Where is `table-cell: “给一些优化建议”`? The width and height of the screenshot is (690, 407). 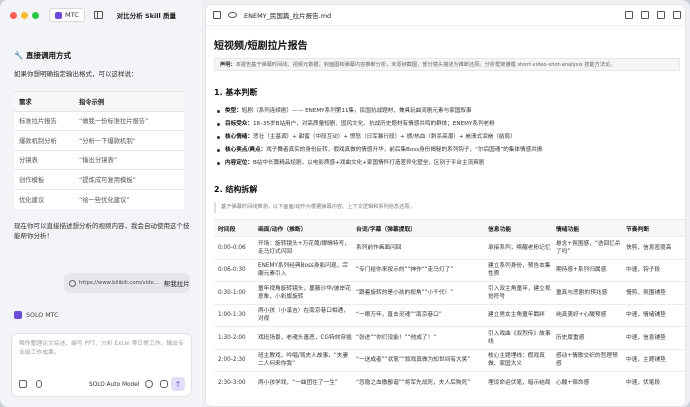
table-cell: “给一些优化建议” is located at coordinates (129, 198).